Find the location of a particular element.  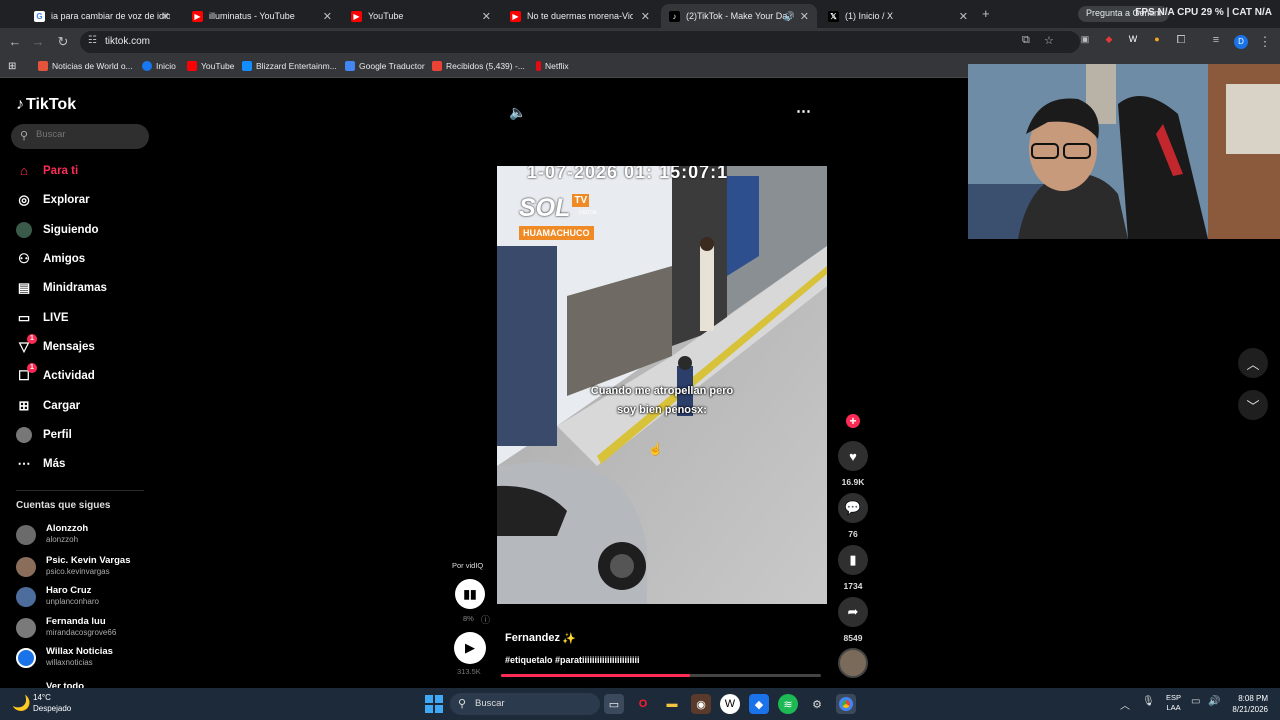

file-explorer-icon: ▬ is located at coordinates (672, 704).